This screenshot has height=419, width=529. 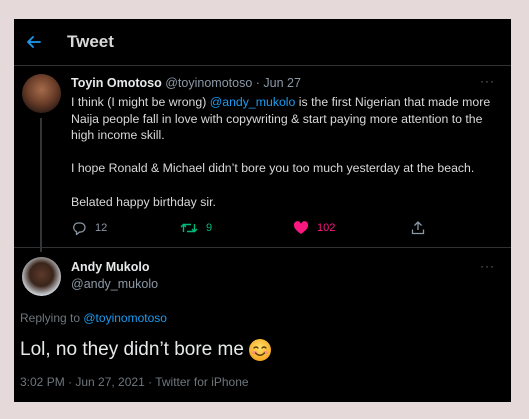 What do you see at coordinates (262, 247) in the screenshot?
I see `divider` at bounding box center [262, 247].